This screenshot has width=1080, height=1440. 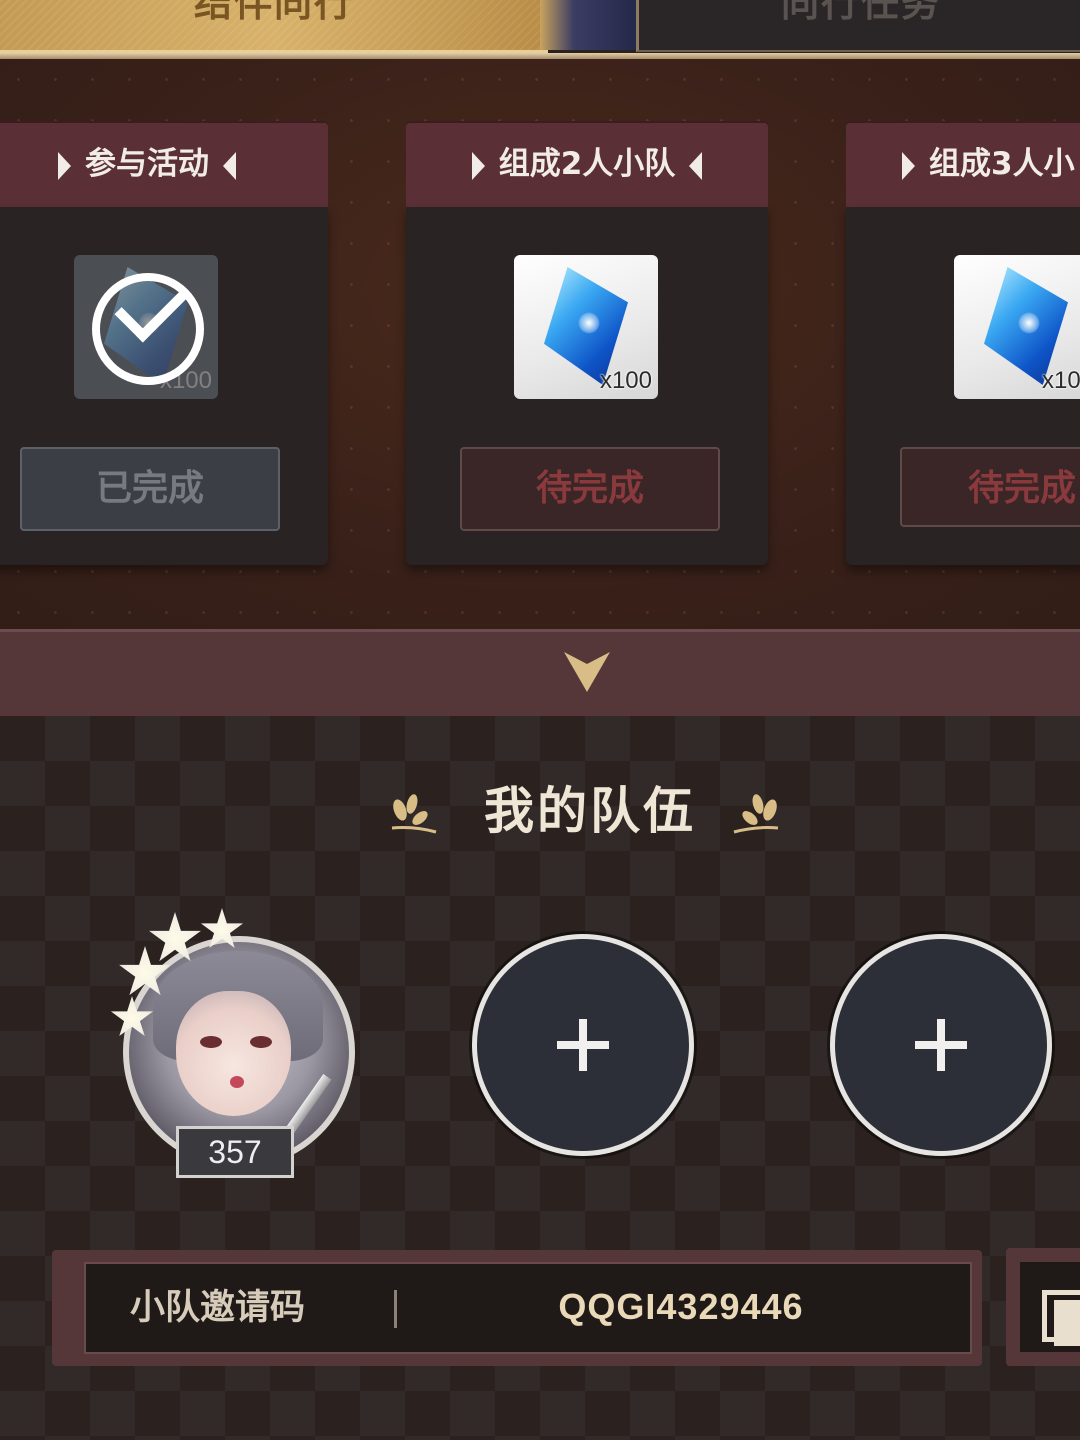 I want to click on reward-quantity: x100, so click(x=625, y=380).